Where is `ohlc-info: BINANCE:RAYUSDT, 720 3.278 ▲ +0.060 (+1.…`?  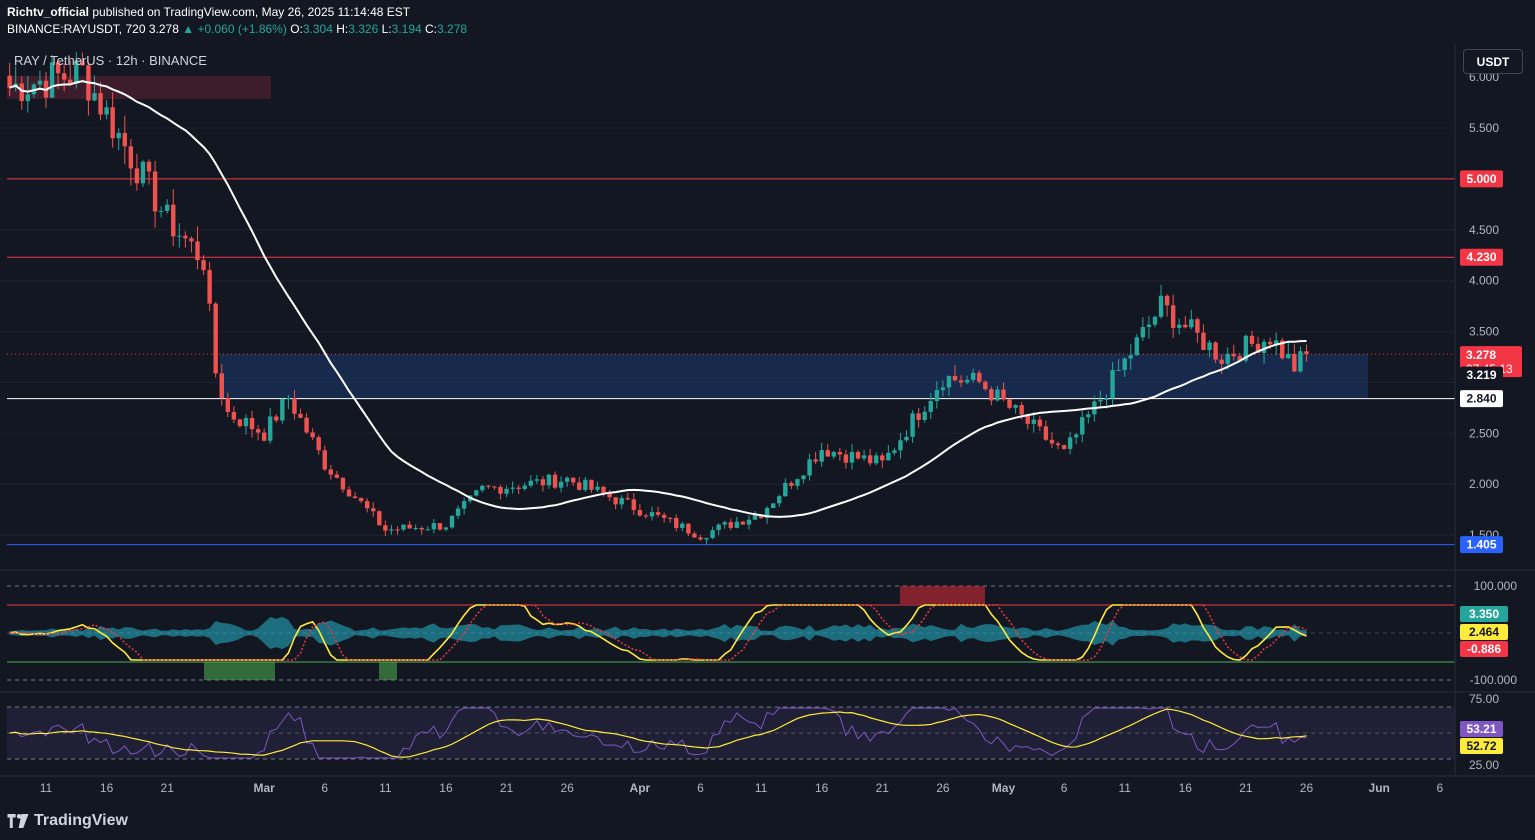 ohlc-info: BINANCE:RAYUSDT, 720 3.278 ▲ +0.060 (+1.… is located at coordinates (237, 29).